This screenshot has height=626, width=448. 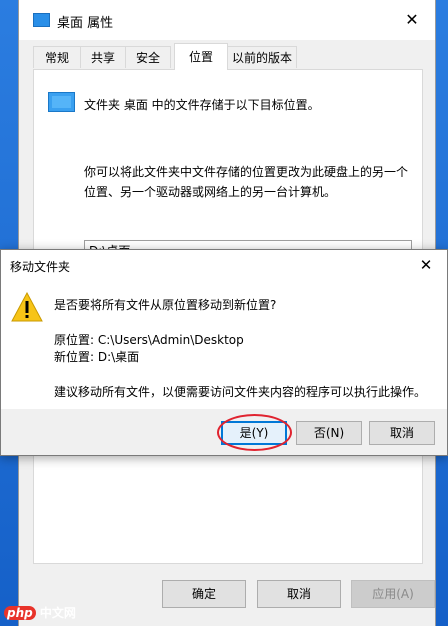 I want to click on watermark-site: 中文网, so click(x=57, y=613).